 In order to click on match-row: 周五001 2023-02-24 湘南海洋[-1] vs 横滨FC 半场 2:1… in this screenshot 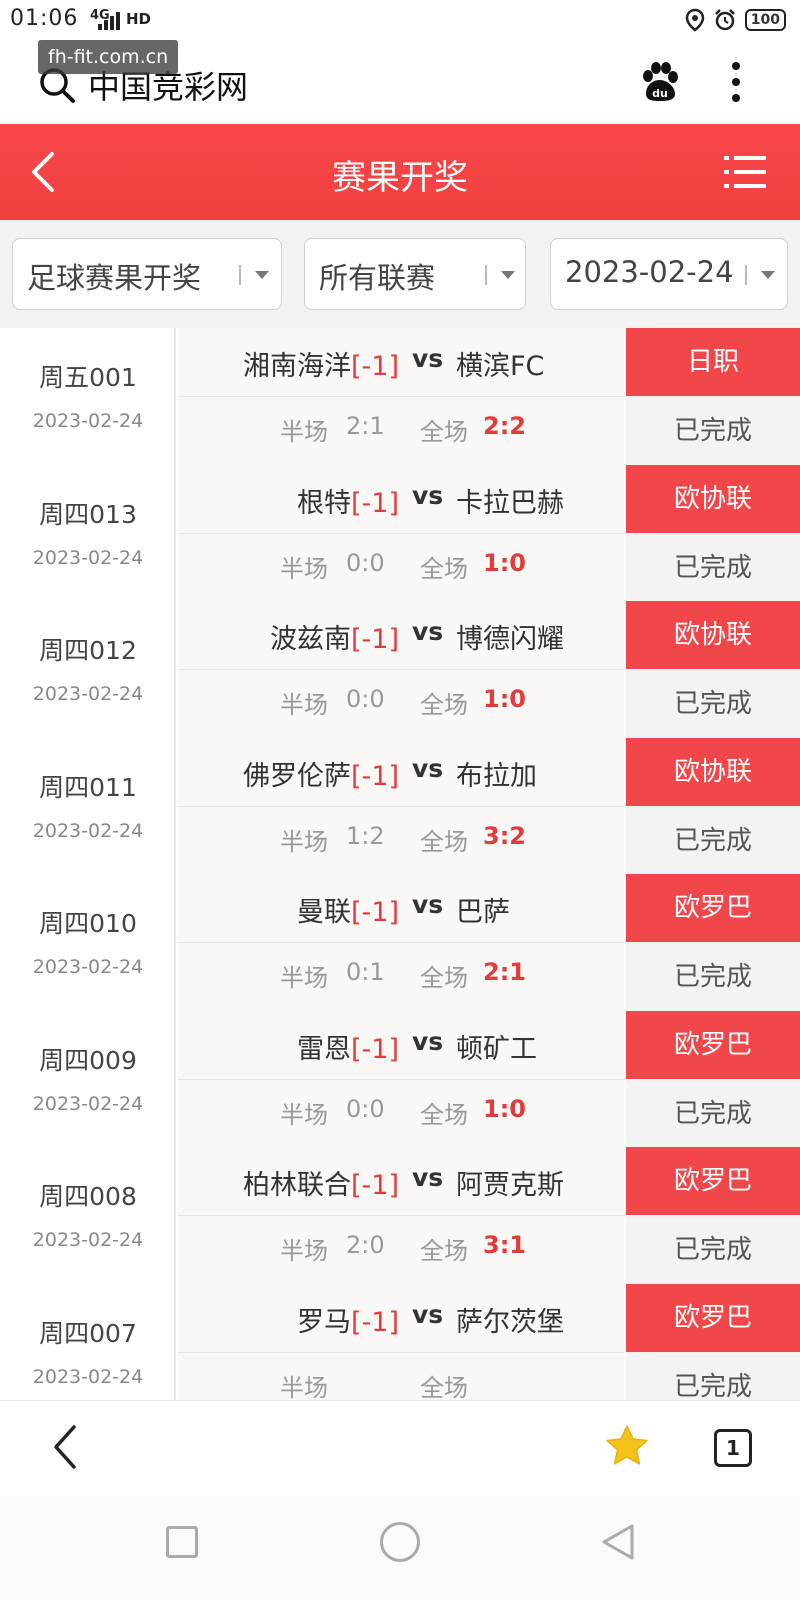, I will do `click(400, 398)`.